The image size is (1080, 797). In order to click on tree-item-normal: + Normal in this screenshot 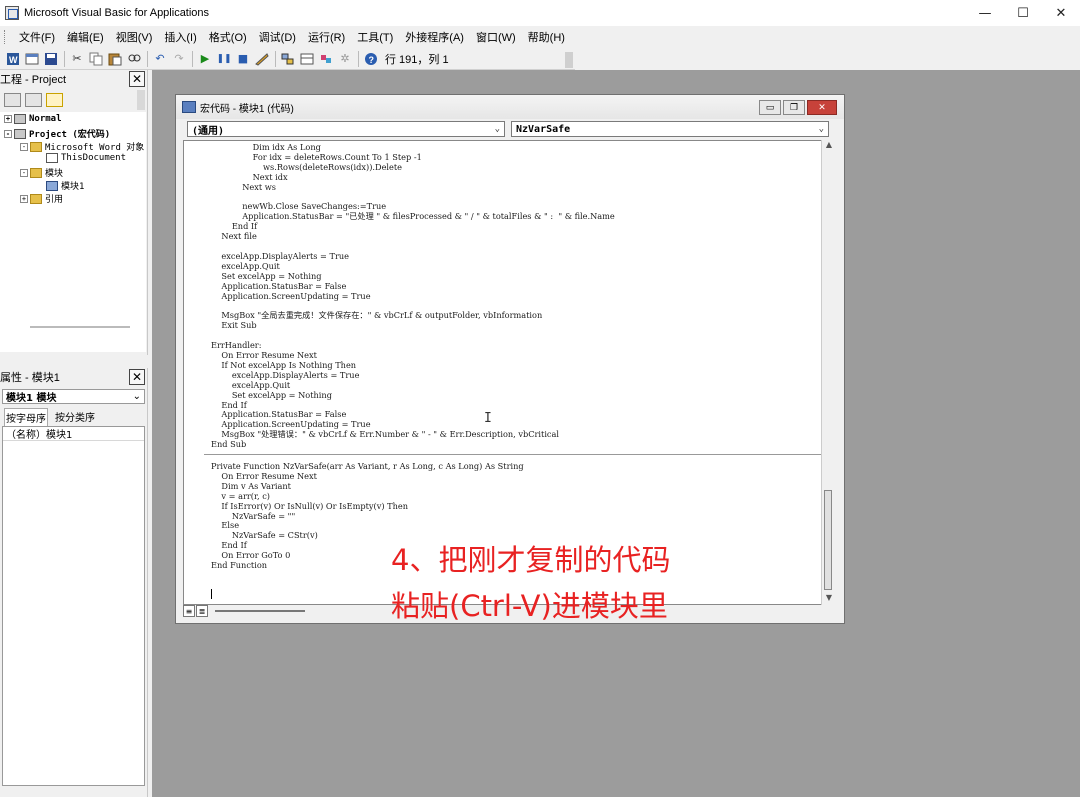, I will do `click(33, 119)`.